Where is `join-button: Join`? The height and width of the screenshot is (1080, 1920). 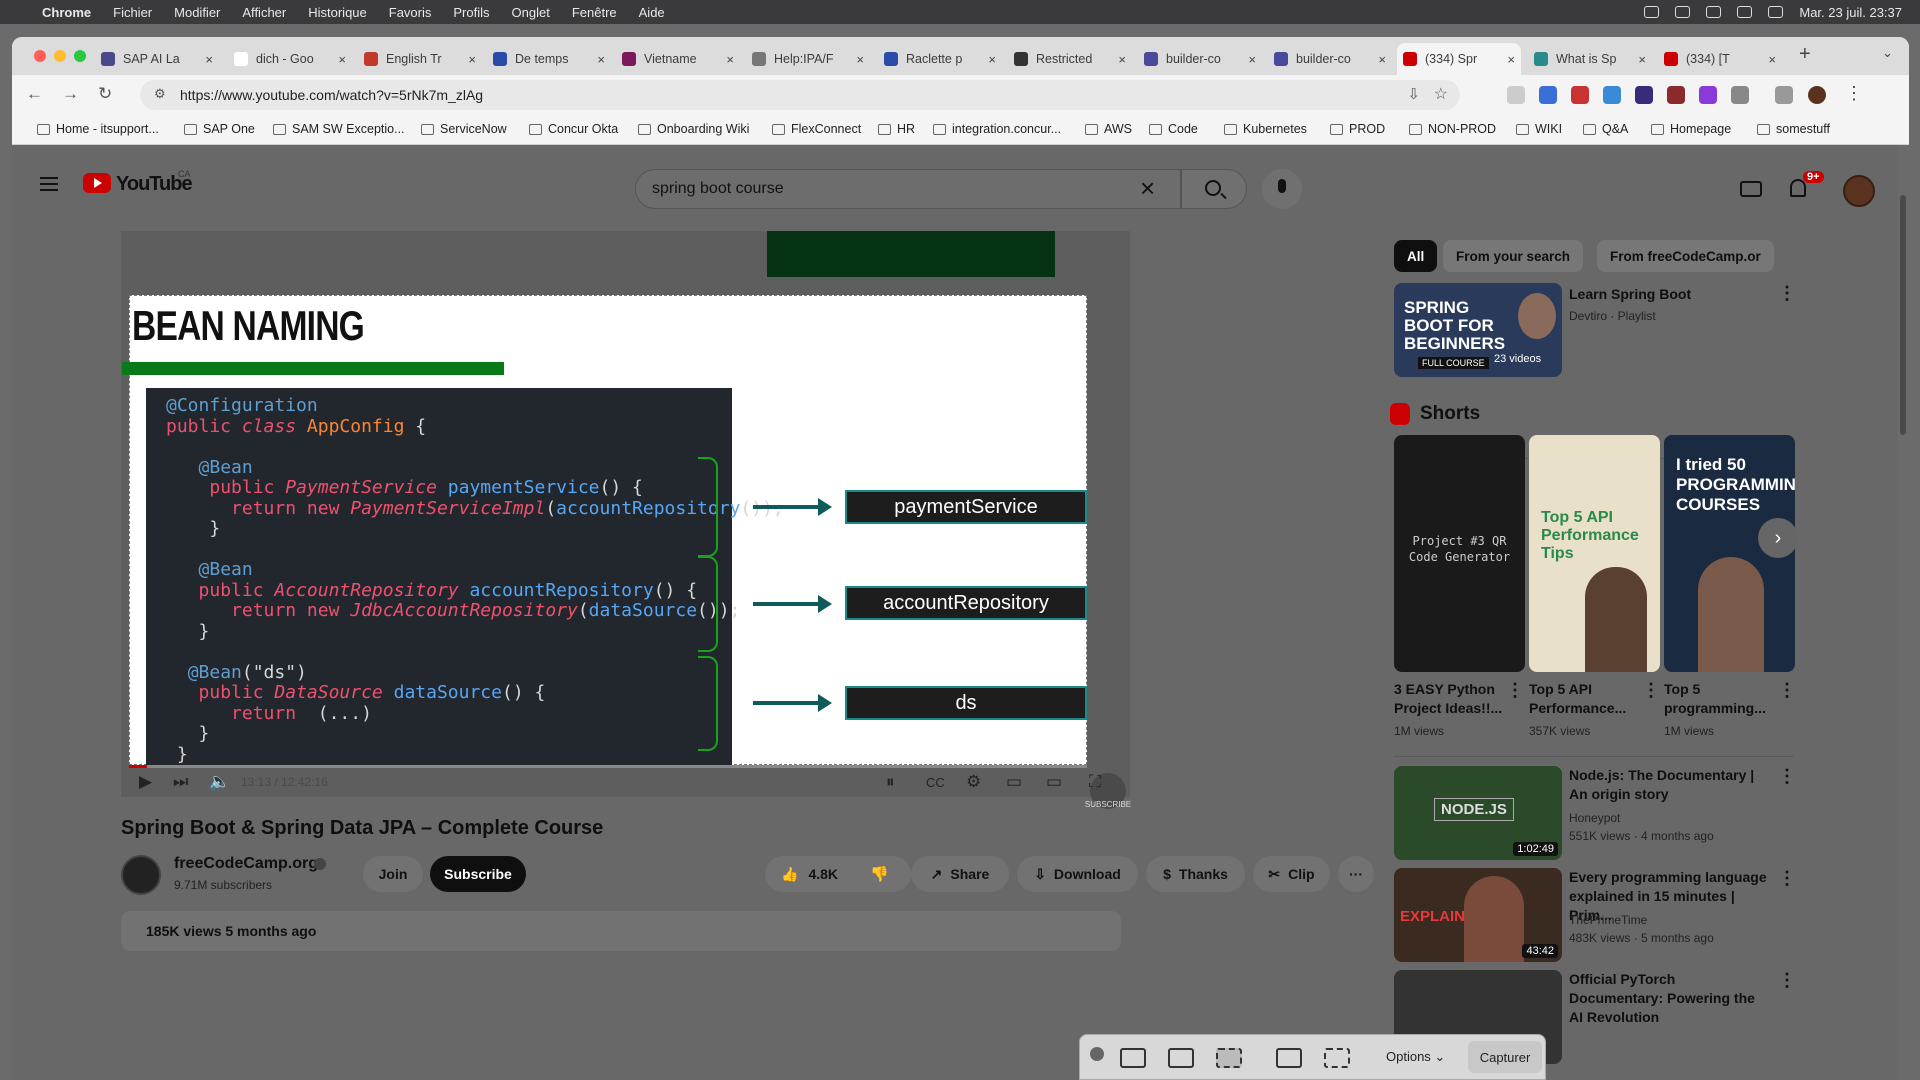 join-button: Join is located at coordinates (393, 874).